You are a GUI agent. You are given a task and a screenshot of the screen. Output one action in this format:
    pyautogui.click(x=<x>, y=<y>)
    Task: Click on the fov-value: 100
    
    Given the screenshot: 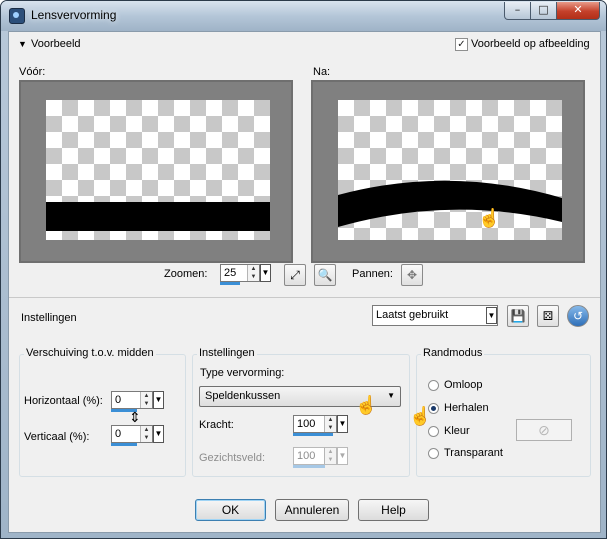 What is the action you would take?
    pyautogui.click(x=306, y=456)
    